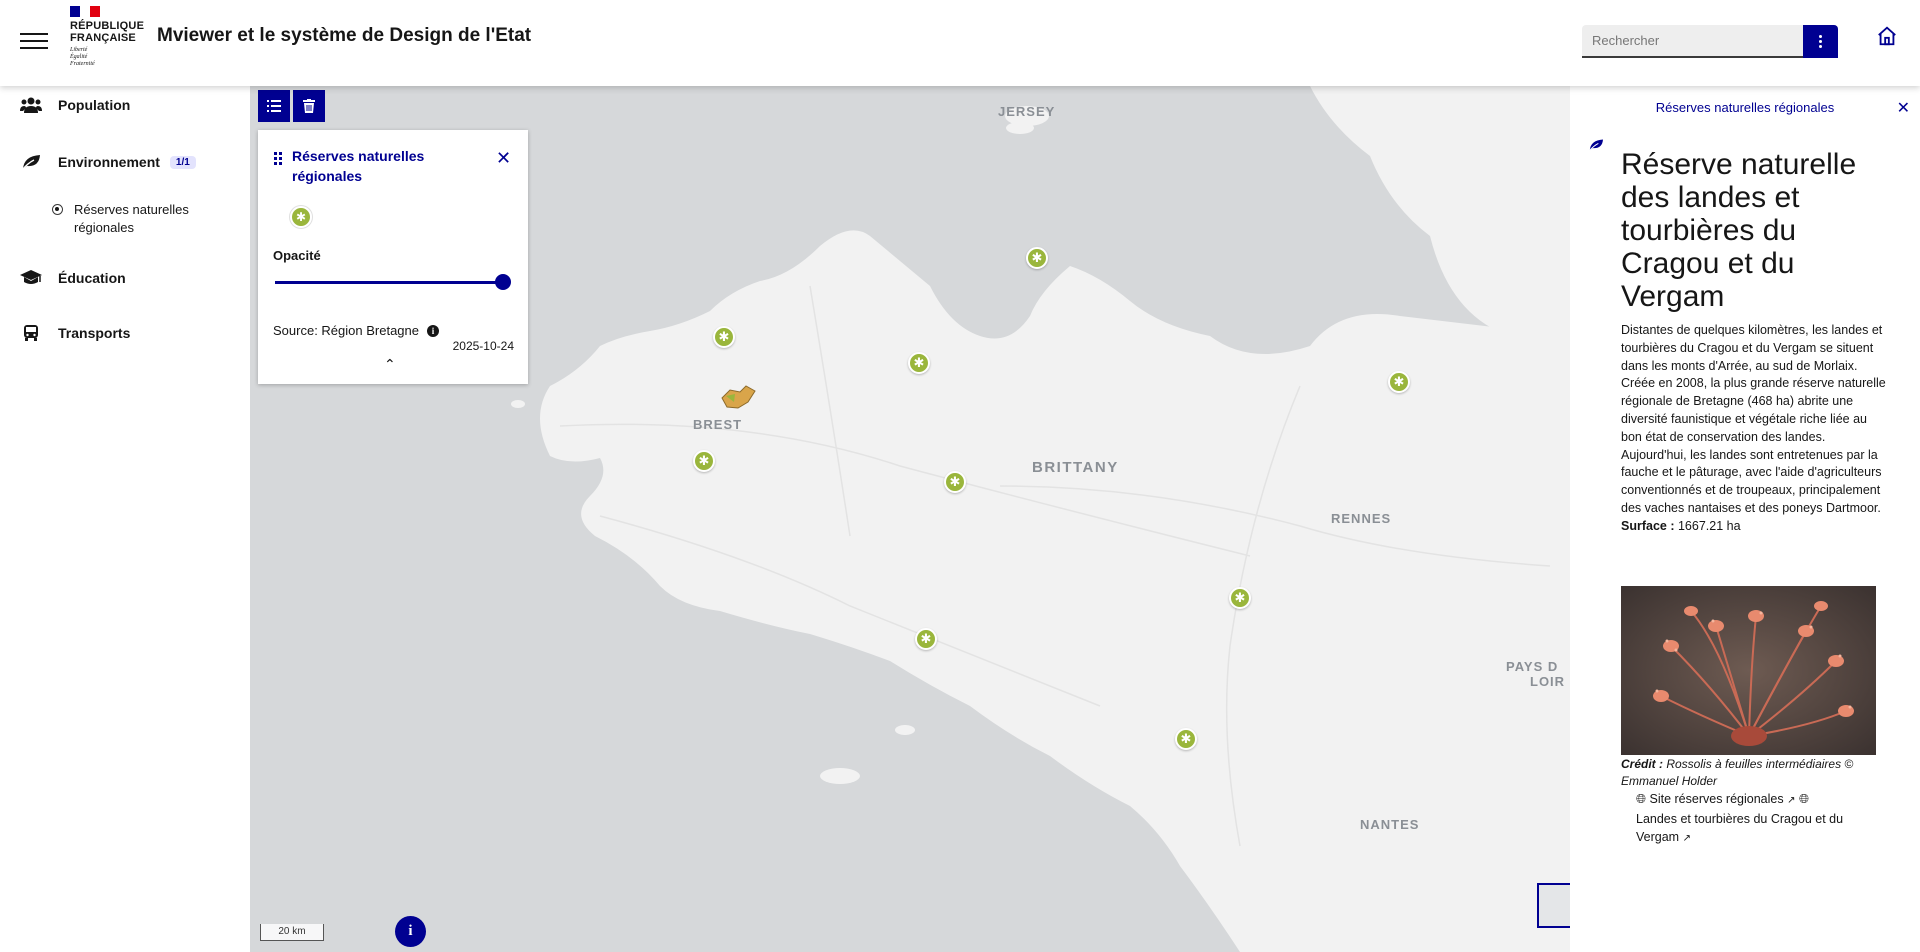 This screenshot has width=1920, height=952. Describe the element at coordinates (1716, 799) in the screenshot. I see `link-label: Site réserves régionales` at that location.